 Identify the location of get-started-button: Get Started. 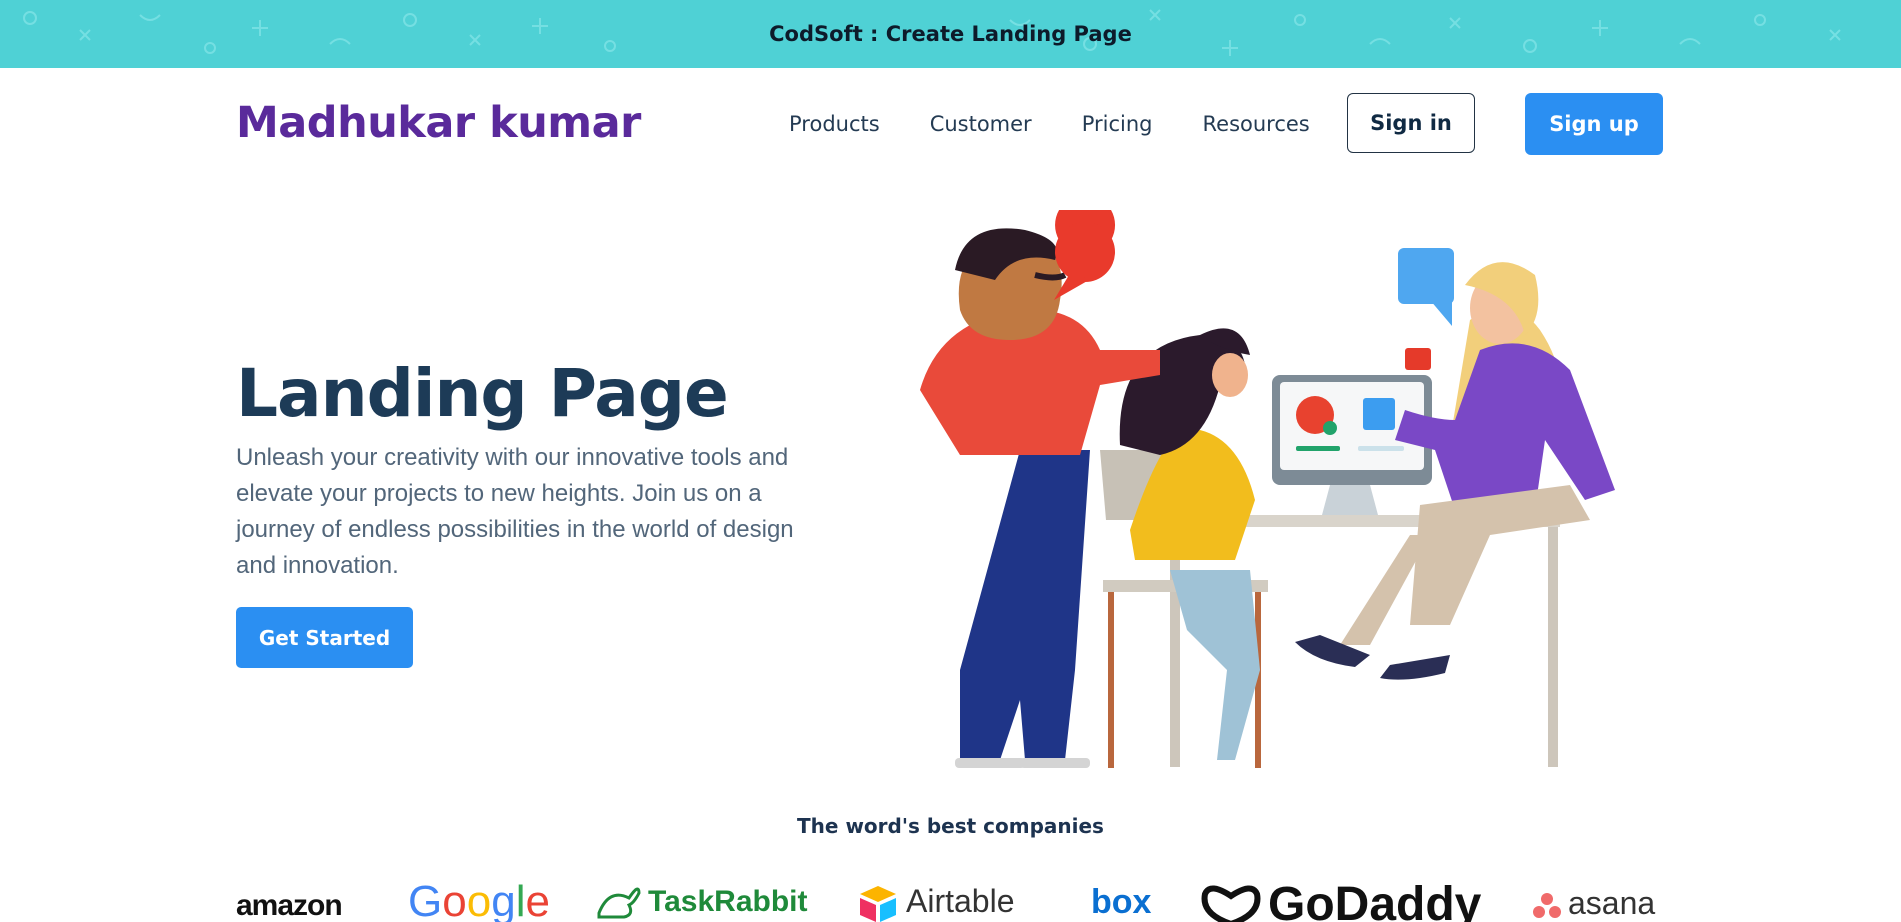
(324, 637).